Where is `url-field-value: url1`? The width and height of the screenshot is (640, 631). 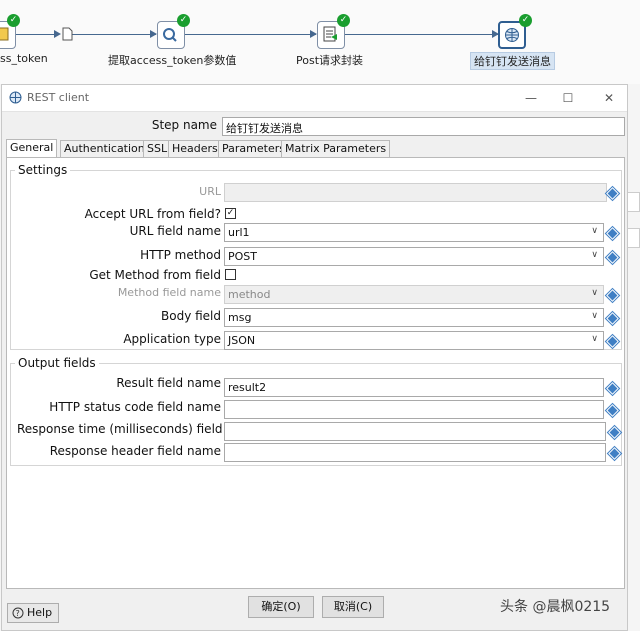
url-field-value: url1 is located at coordinates (239, 232).